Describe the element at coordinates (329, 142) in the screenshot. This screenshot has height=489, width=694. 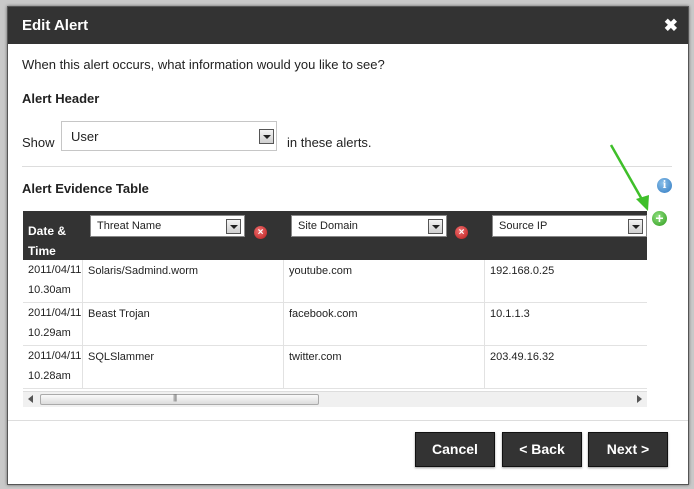
I see `in-these-alerts-label: in these alerts.` at that location.